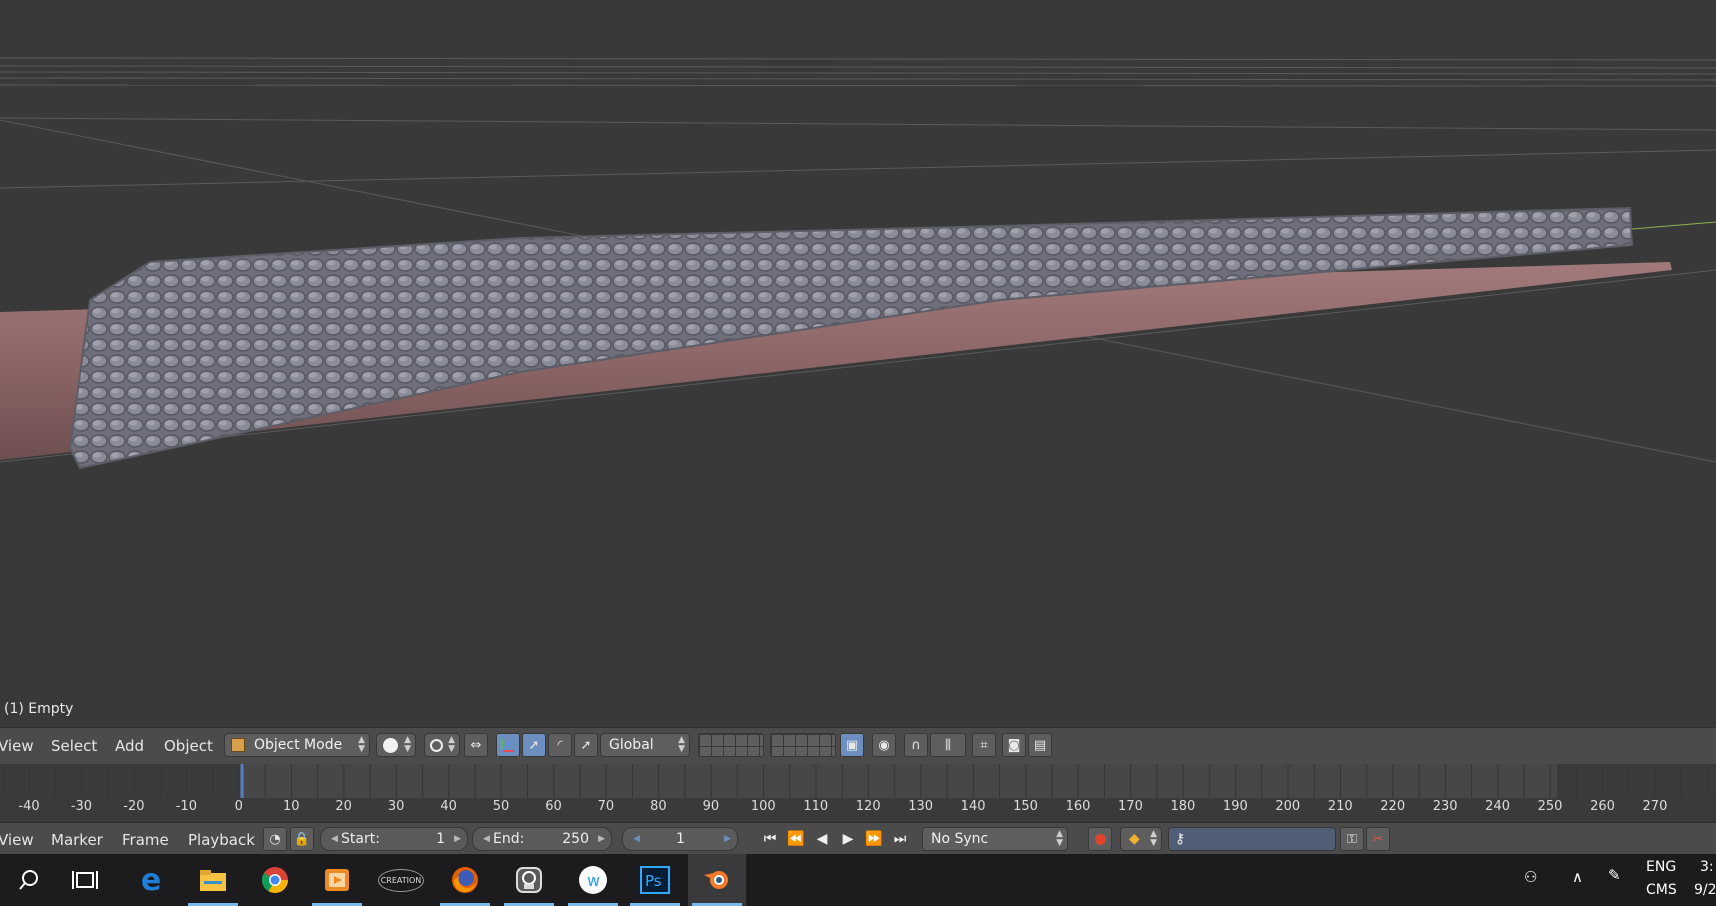 This screenshot has width=1716, height=906. I want to click on timeline-tick-label: 60, so click(553, 806).